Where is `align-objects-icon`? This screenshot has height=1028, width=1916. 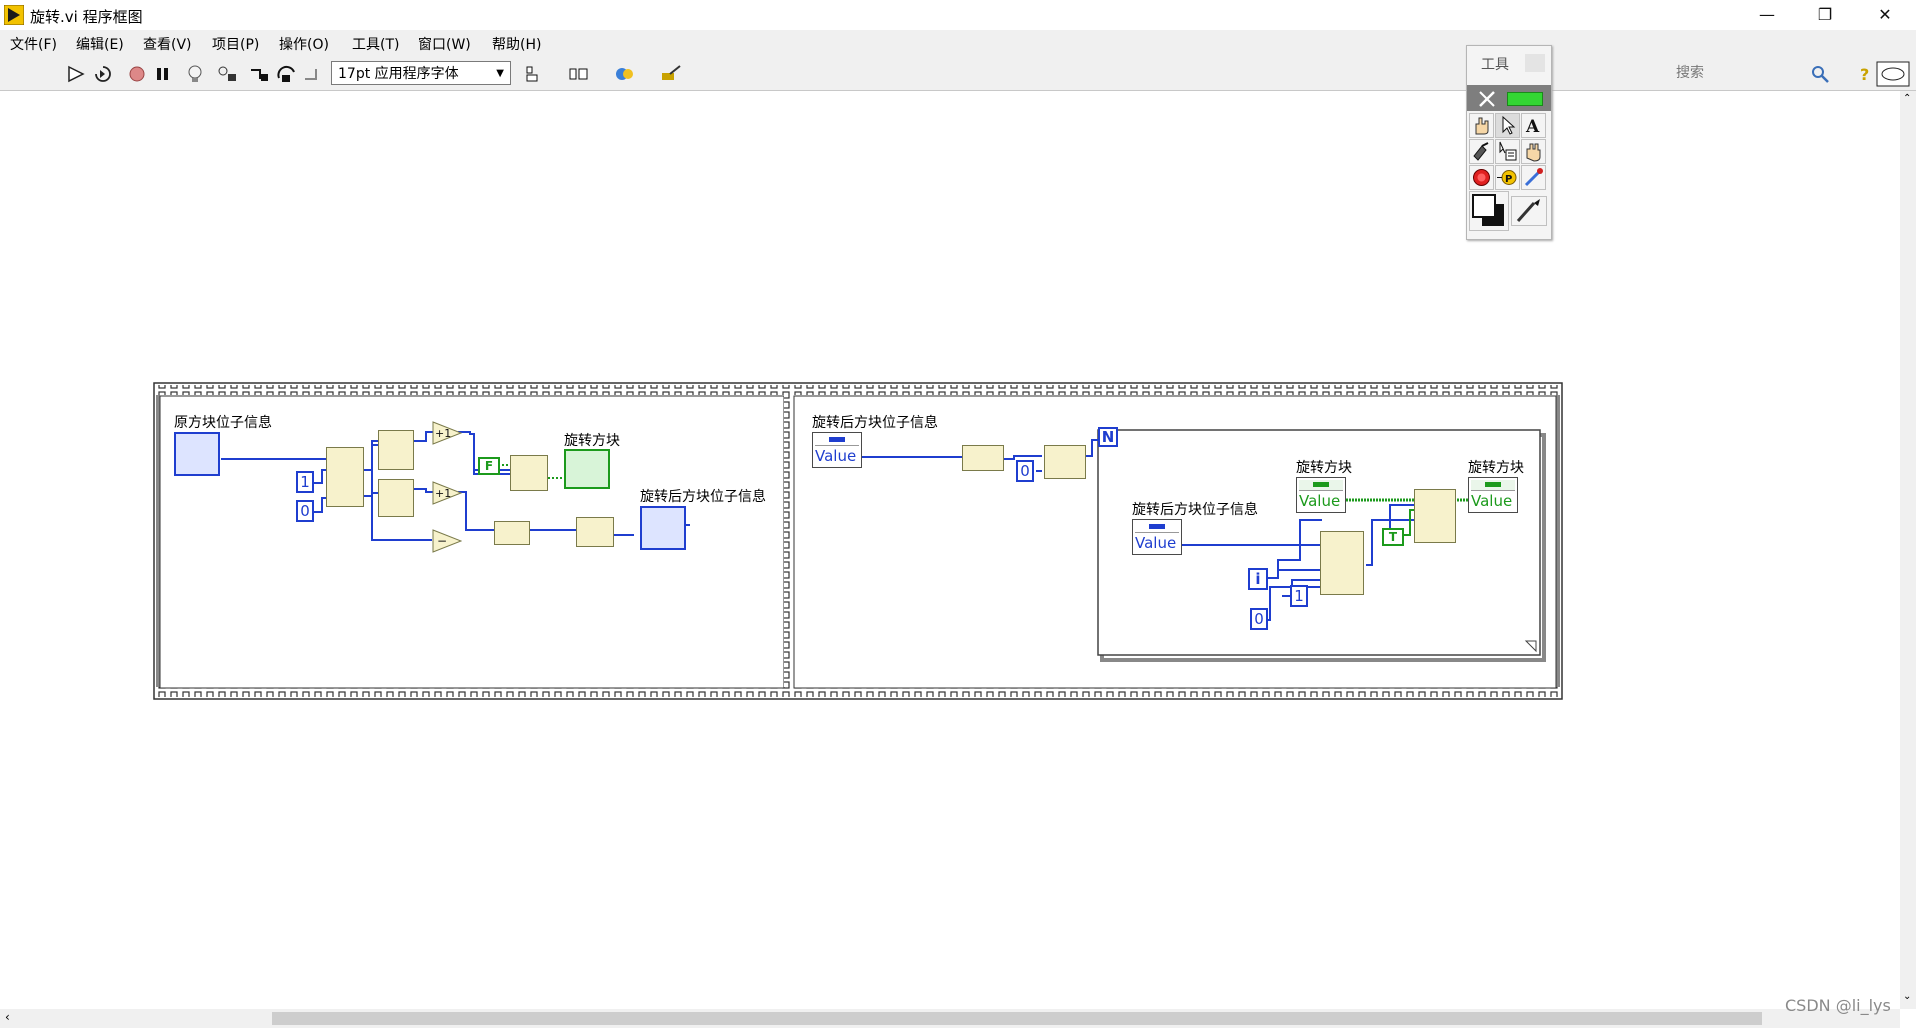 align-objects-icon is located at coordinates (535, 74).